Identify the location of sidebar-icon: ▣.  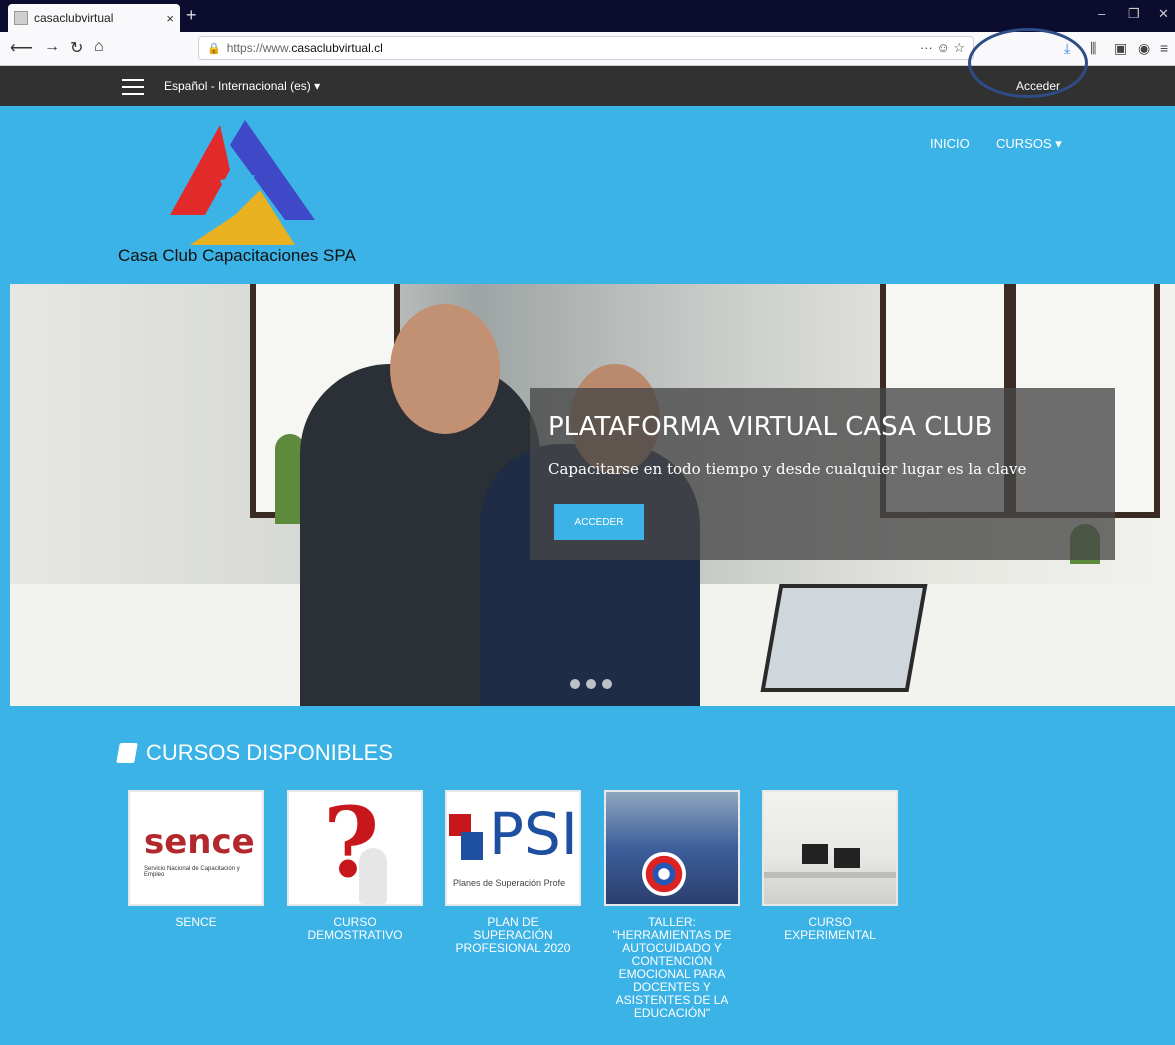
(1120, 48).